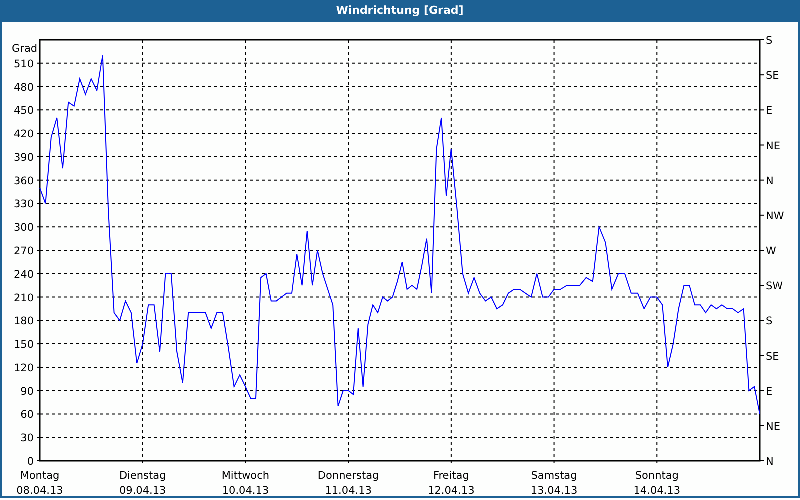 Image resolution: width=800 pixels, height=500 pixels. What do you see at coordinates (142, 490) in the screenshot?
I see `date-label: 09.04.13` at bounding box center [142, 490].